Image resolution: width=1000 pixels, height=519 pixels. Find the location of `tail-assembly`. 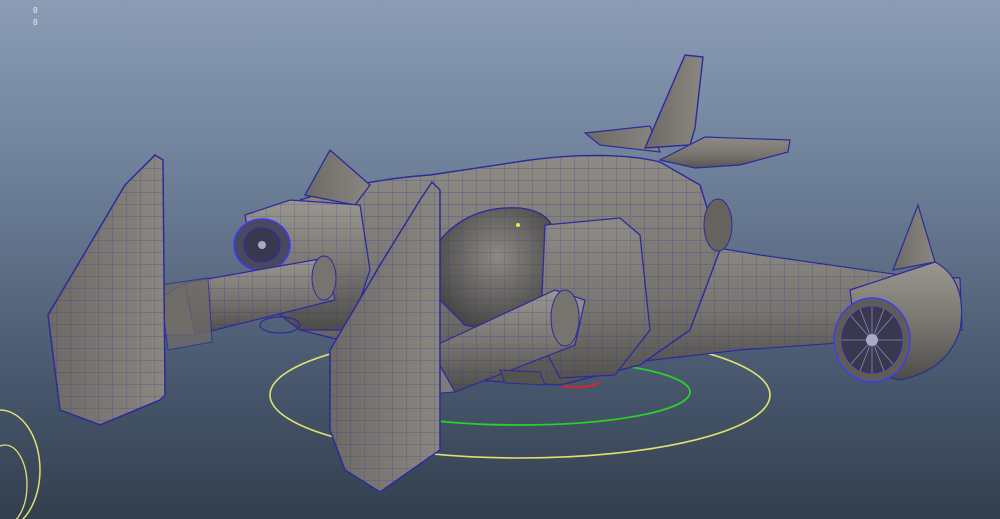

tail-assembly is located at coordinates (687, 111).